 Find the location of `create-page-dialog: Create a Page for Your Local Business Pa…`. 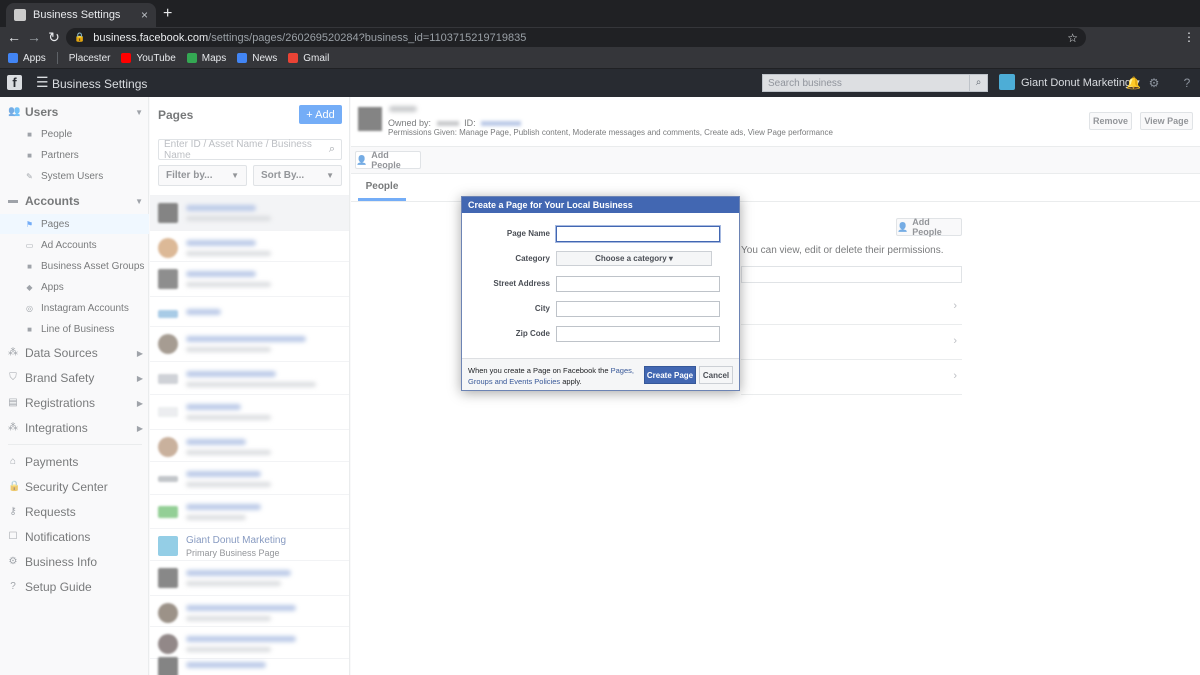

create-page-dialog: Create a Page for Your Local Business Pa… is located at coordinates (600, 293).